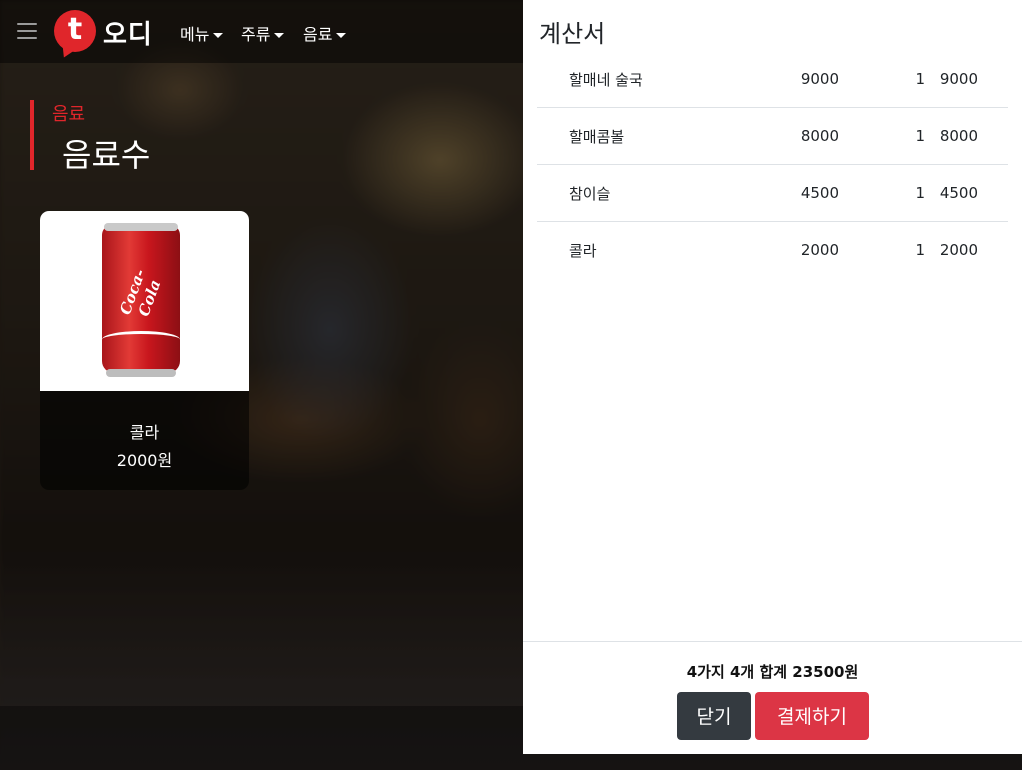 Image resolution: width=1022 pixels, height=770 pixels. What do you see at coordinates (633, 79) in the screenshot?
I see `item-name: 할매네 술국` at bounding box center [633, 79].